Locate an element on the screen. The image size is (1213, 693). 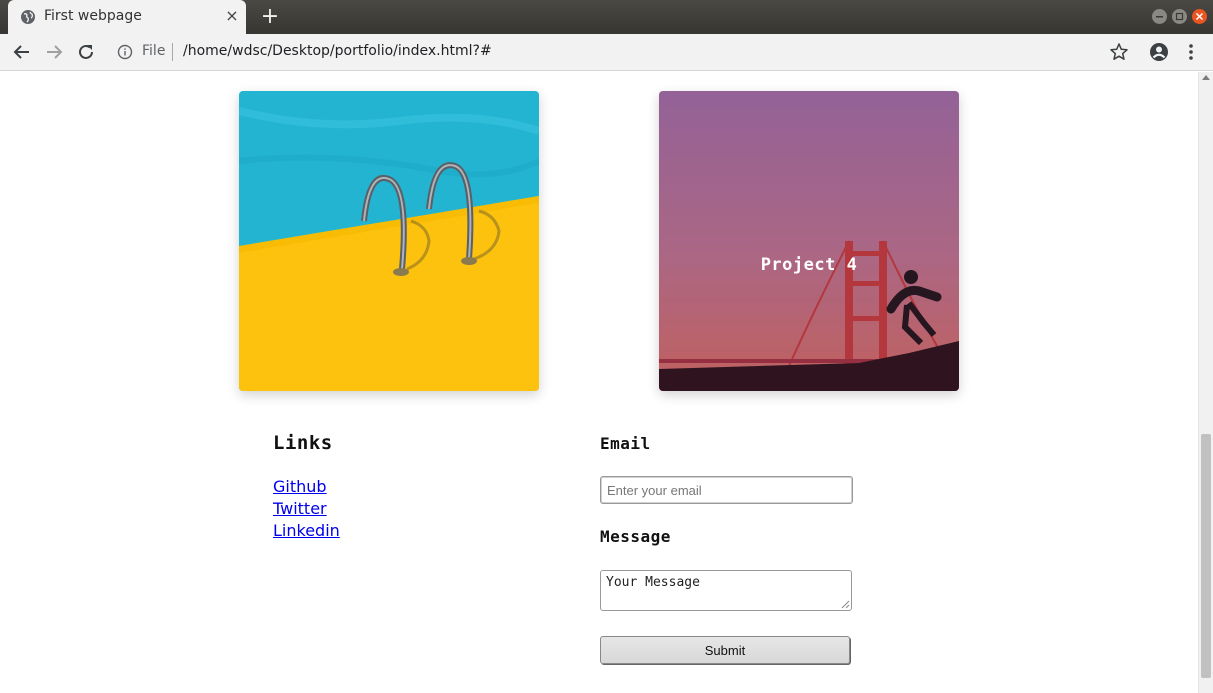
linkedin-link: Linkedin is located at coordinates (306, 531).